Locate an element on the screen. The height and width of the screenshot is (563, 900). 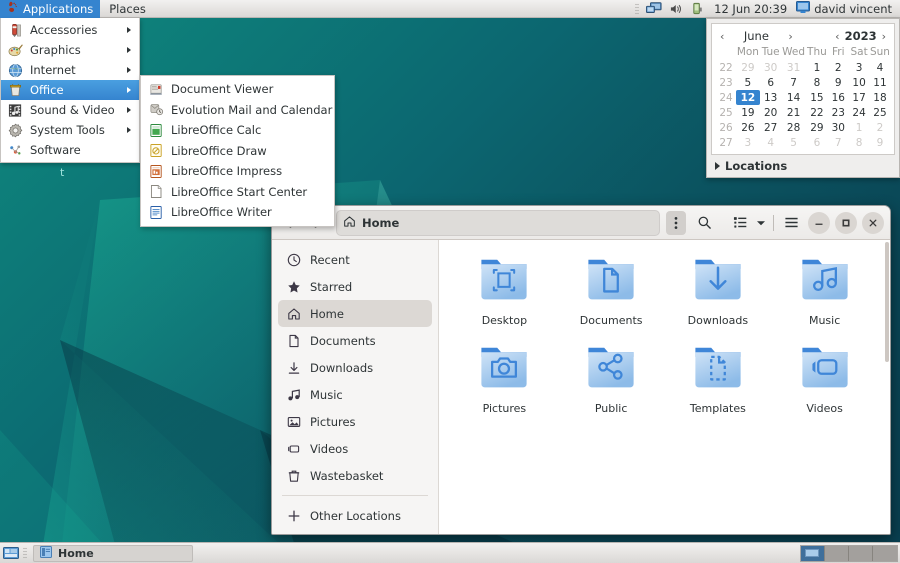
sidebar-item-pictures: Pictures is located at coordinates (355, 421).